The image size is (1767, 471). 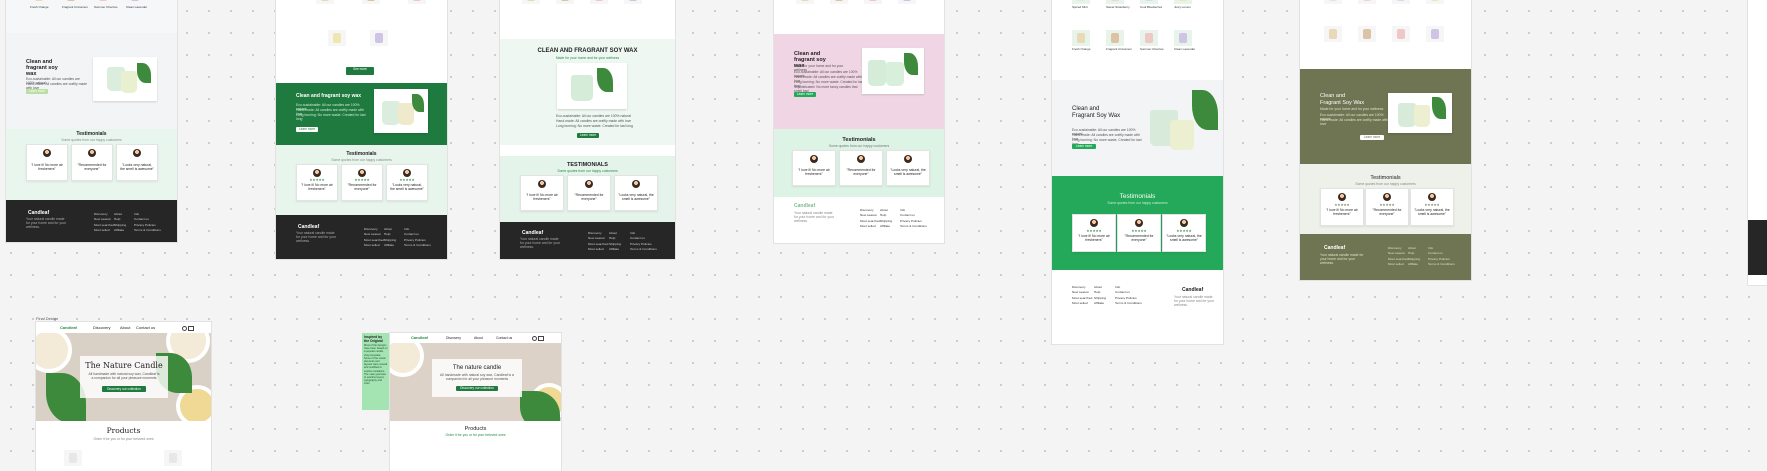 I want to click on rating-stars: ★★★★★, so click(x=1387, y=205).